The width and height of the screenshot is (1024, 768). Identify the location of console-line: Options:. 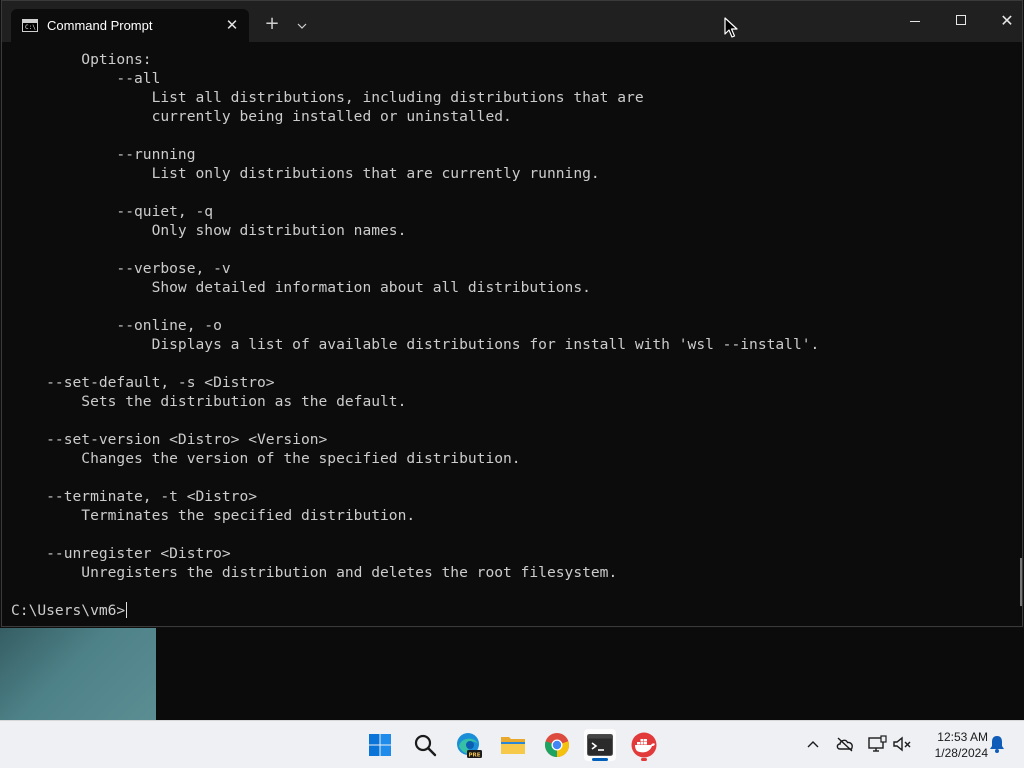
(81, 59).